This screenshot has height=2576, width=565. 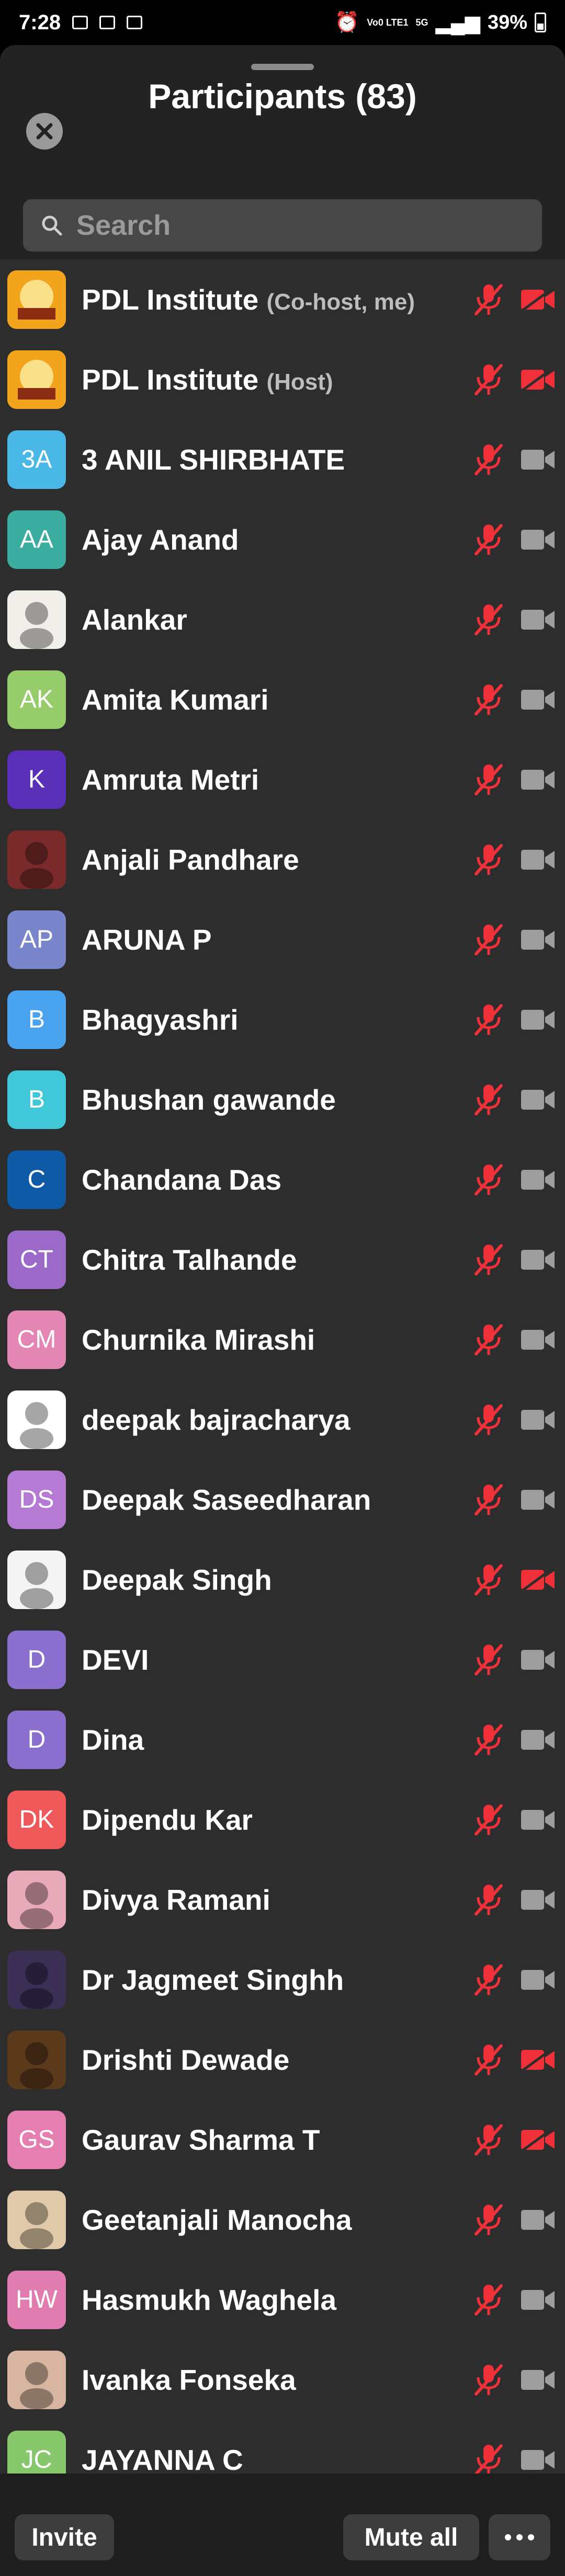 What do you see at coordinates (36, 539) in the screenshot?
I see `avatar: AA` at bounding box center [36, 539].